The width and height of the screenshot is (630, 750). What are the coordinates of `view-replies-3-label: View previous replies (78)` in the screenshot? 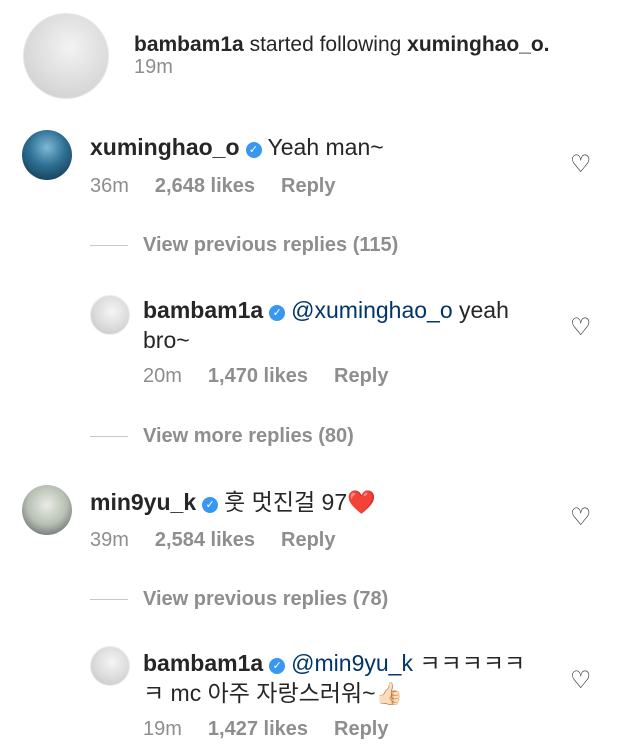 It's located at (265, 599).